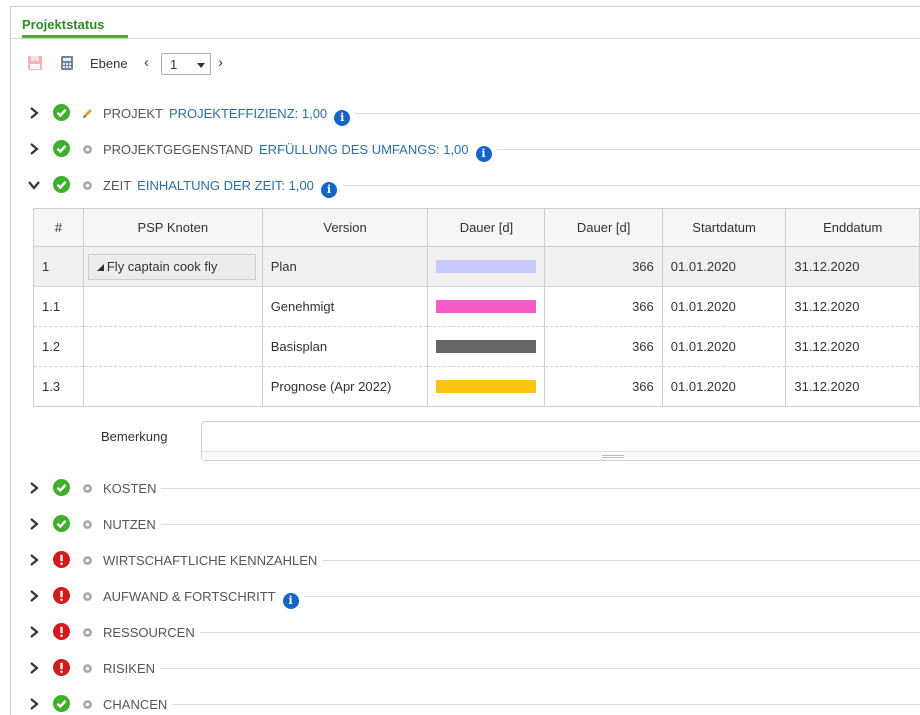 This screenshot has height=715, width=920. I want to click on section-risiken: RISIKEN, so click(473, 668).